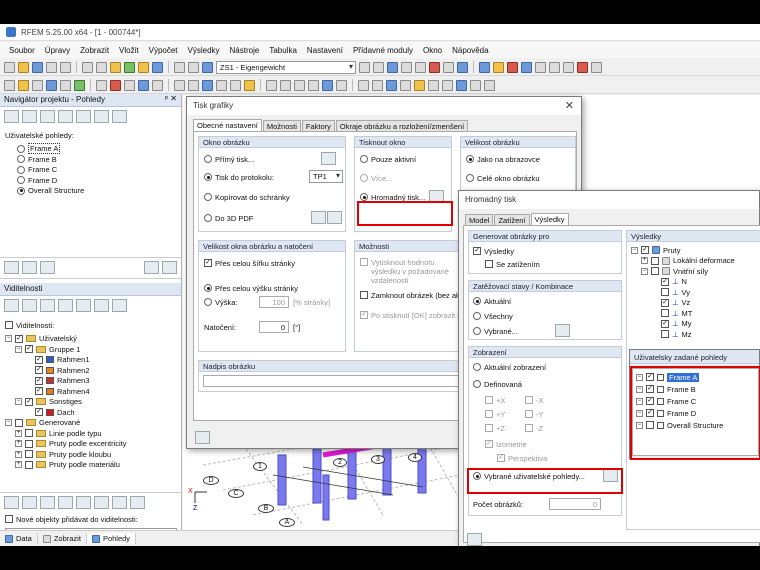  I want to click on nodal-load-icon, so click(115, 85).